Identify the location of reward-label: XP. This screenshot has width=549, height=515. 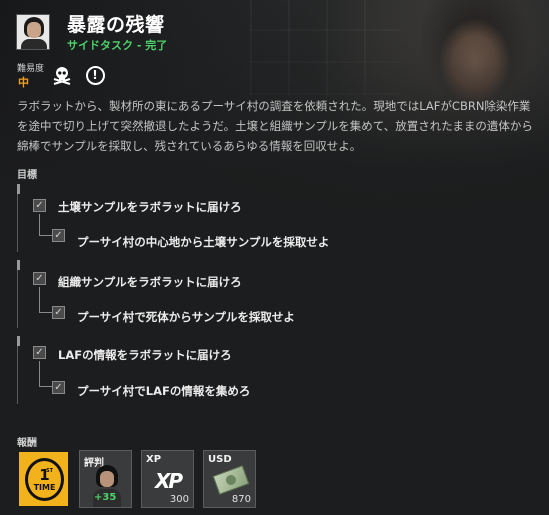
(154, 459).